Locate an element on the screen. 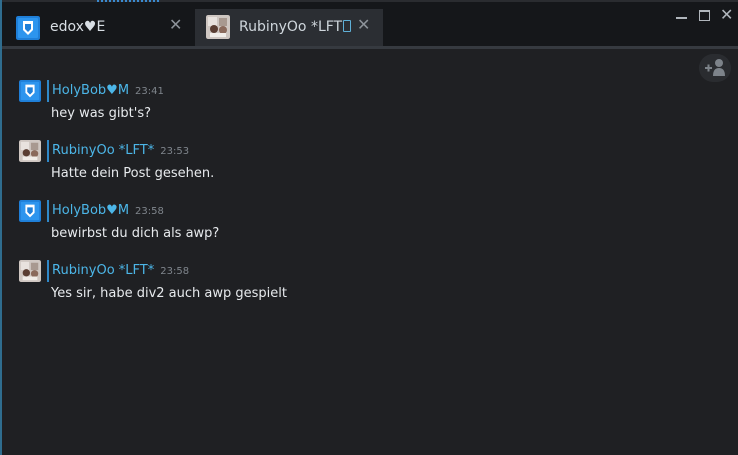 Image resolution: width=738 pixels, height=455 pixels. tab-rubinyoo: RubinyOo *LFT ✕ is located at coordinates (289, 27).